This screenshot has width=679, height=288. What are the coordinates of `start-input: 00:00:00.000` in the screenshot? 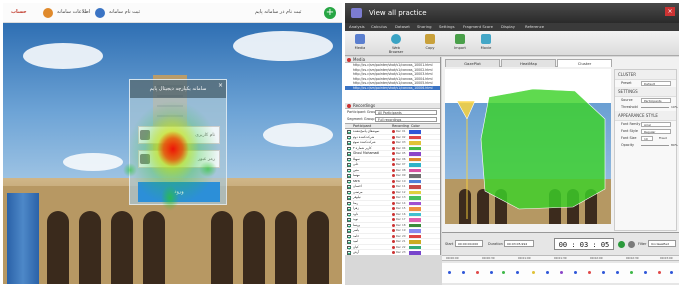 It's located at (469, 243).